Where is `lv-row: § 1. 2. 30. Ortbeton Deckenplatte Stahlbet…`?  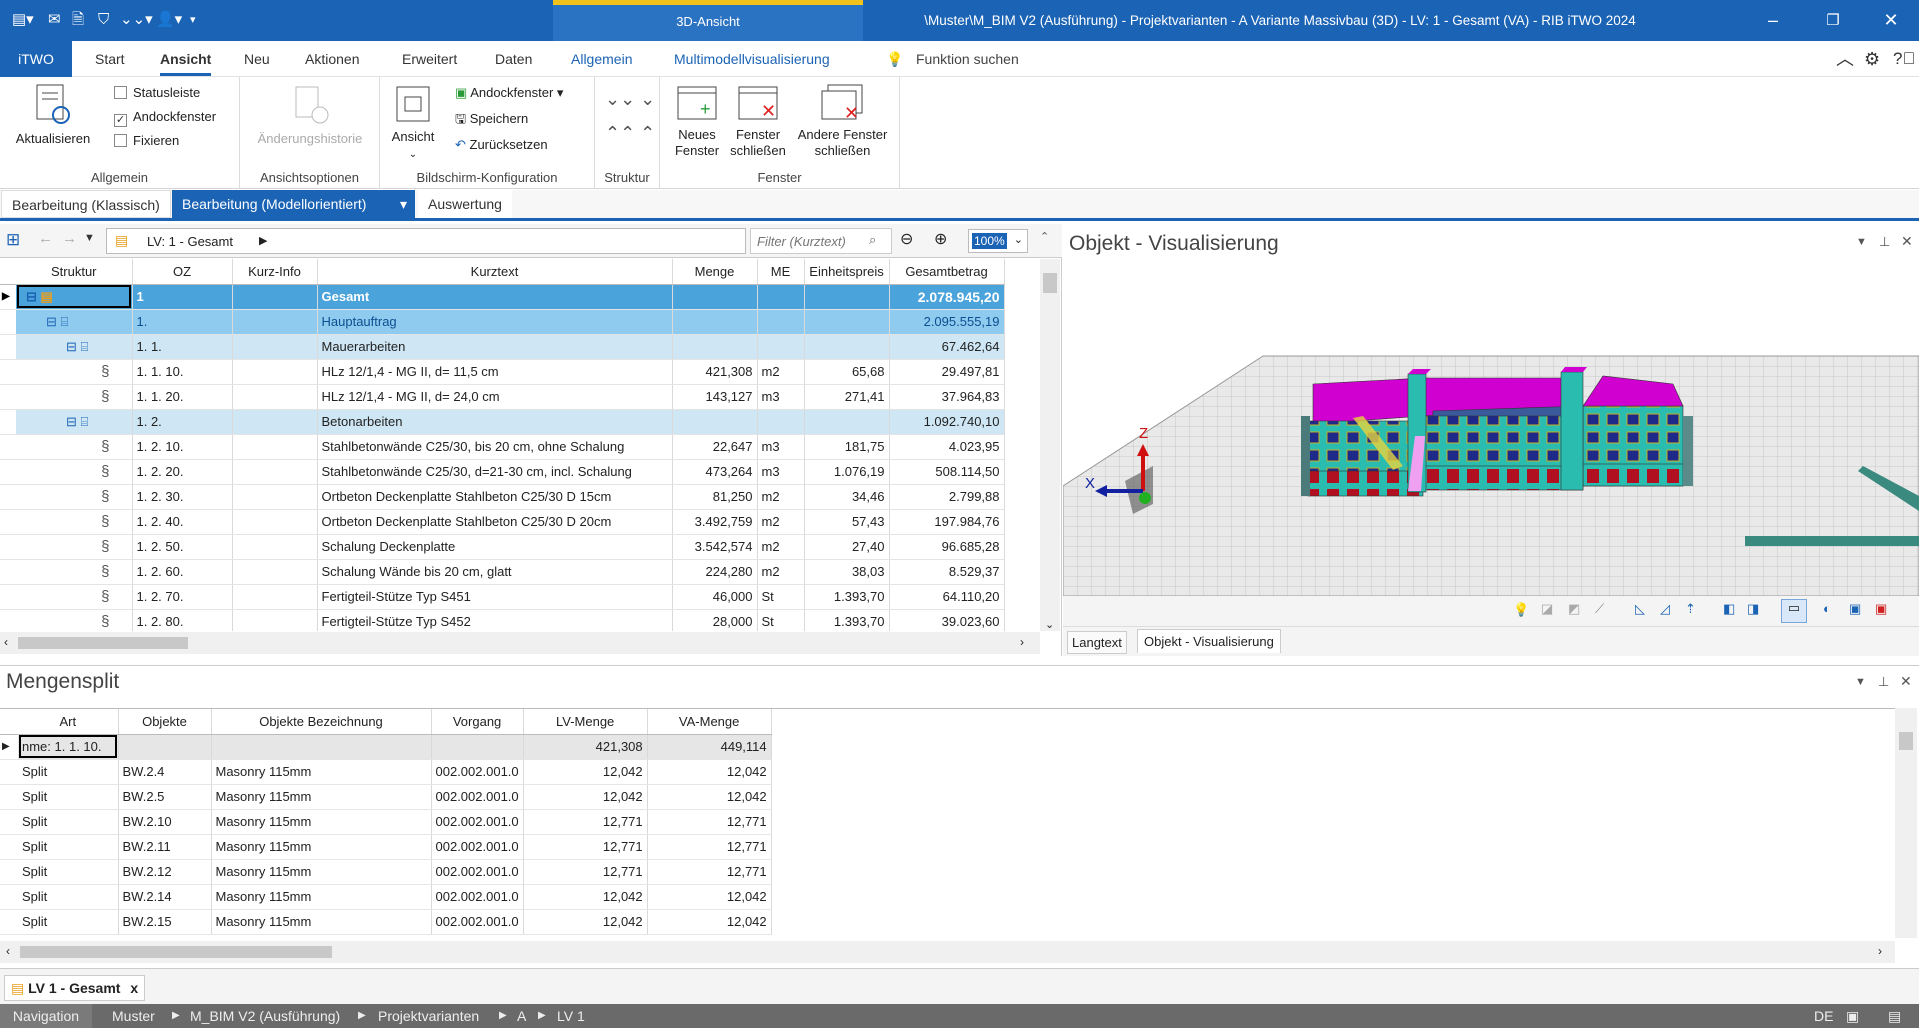 lv-row: § 1. 2. 30. Ortbeton Deckenplatte Stahlbet… is located at coordinates (502, 497).